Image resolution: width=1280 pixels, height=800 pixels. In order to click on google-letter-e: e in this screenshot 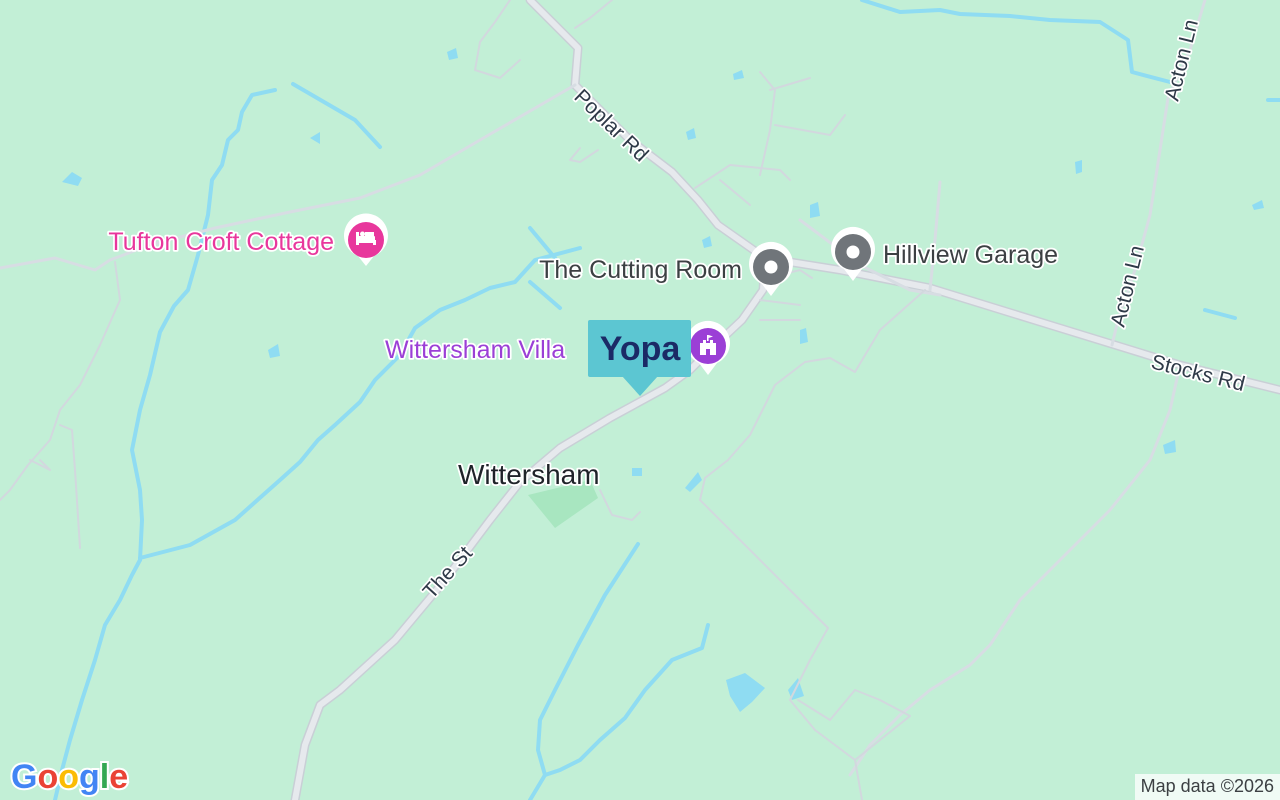, I will do `click(118, 777)`.